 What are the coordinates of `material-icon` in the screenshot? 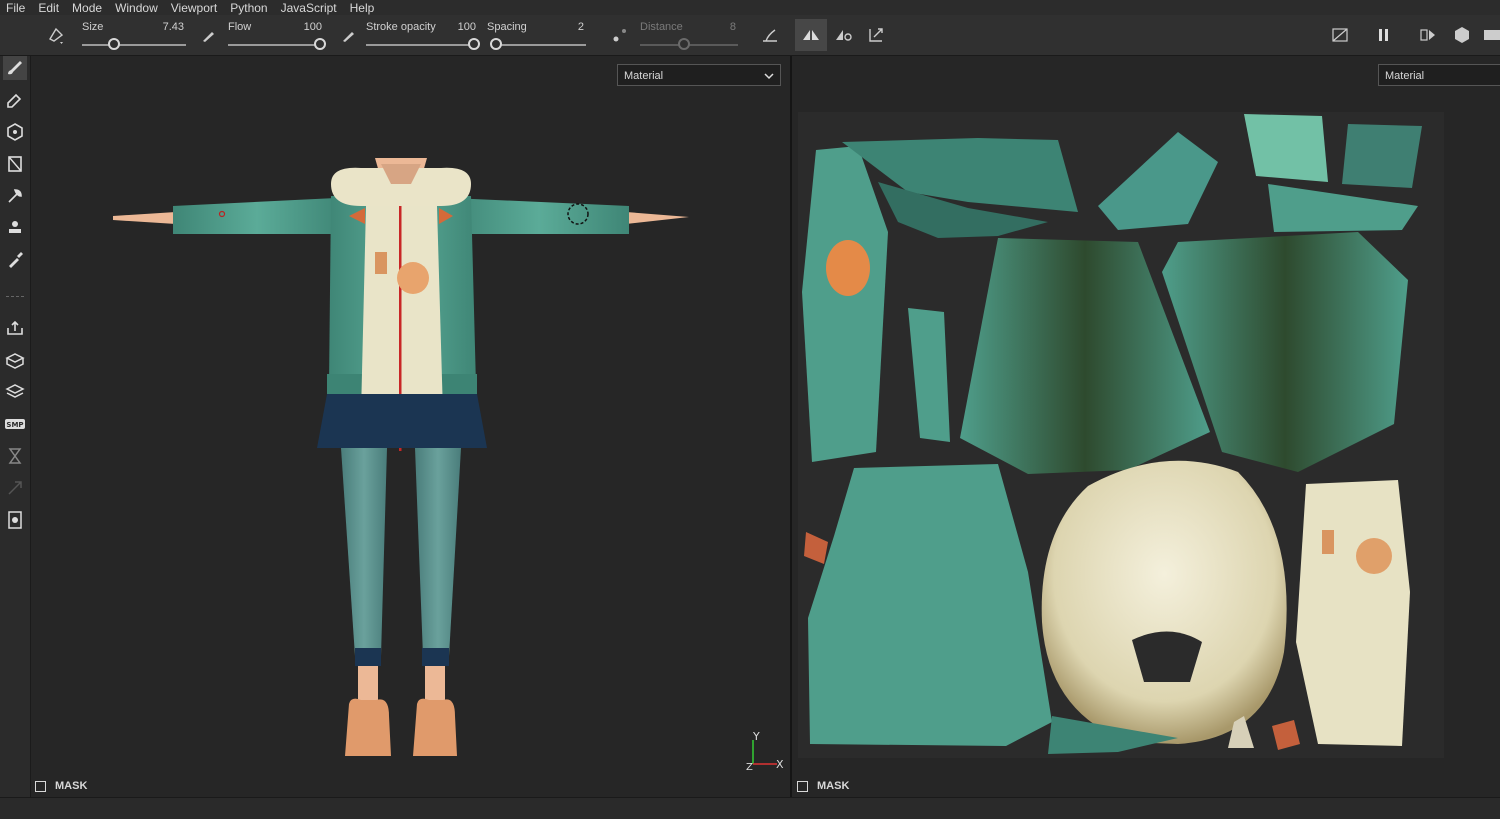 It's located at (15, 391).